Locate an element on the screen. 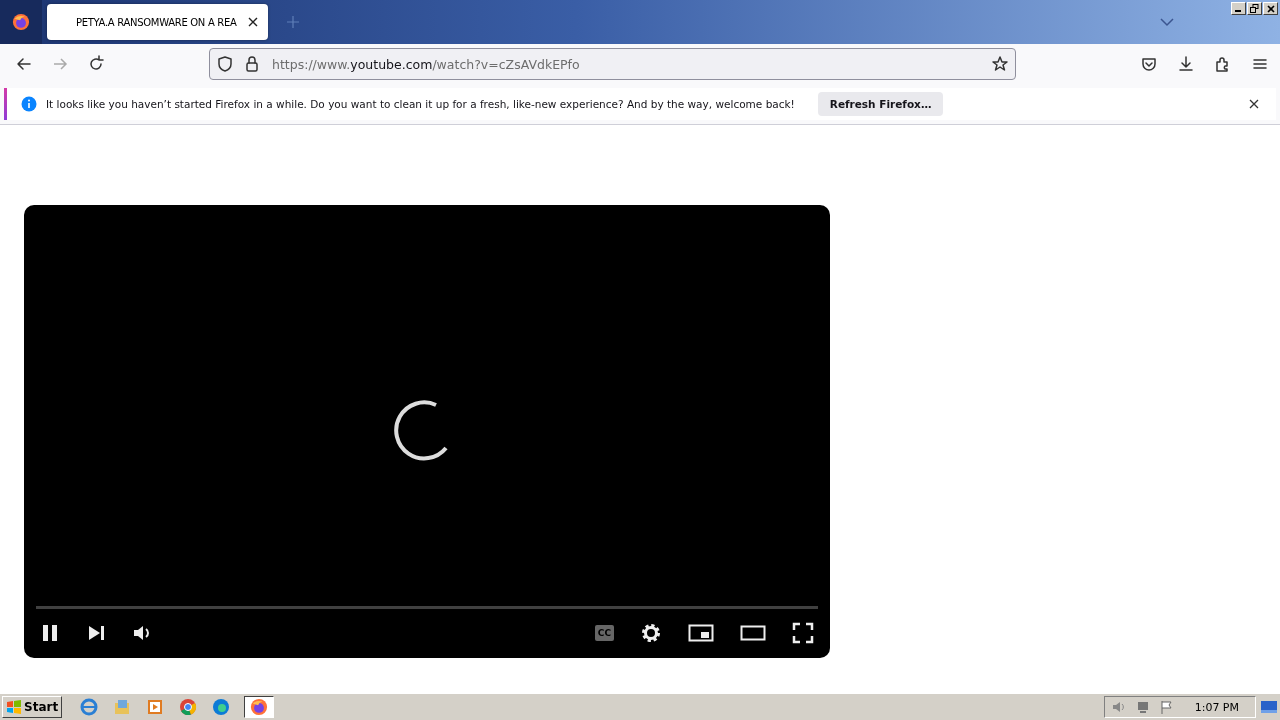 Image resolution: width=1280 pixels, height=720 pixels. miniplayer-icon is located at coordinates (701, 633).